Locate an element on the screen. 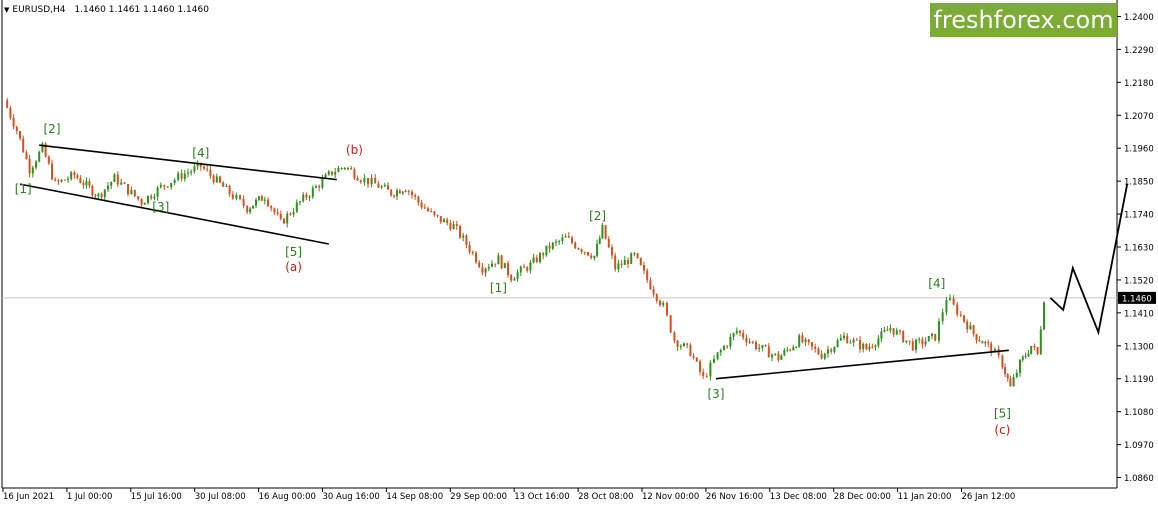 The image size is (1158, 511). chart-title: ▼ EURUSD,H4 1.1460 1.1461 1.1460 1.1460 is located at coordinates (106, 10).